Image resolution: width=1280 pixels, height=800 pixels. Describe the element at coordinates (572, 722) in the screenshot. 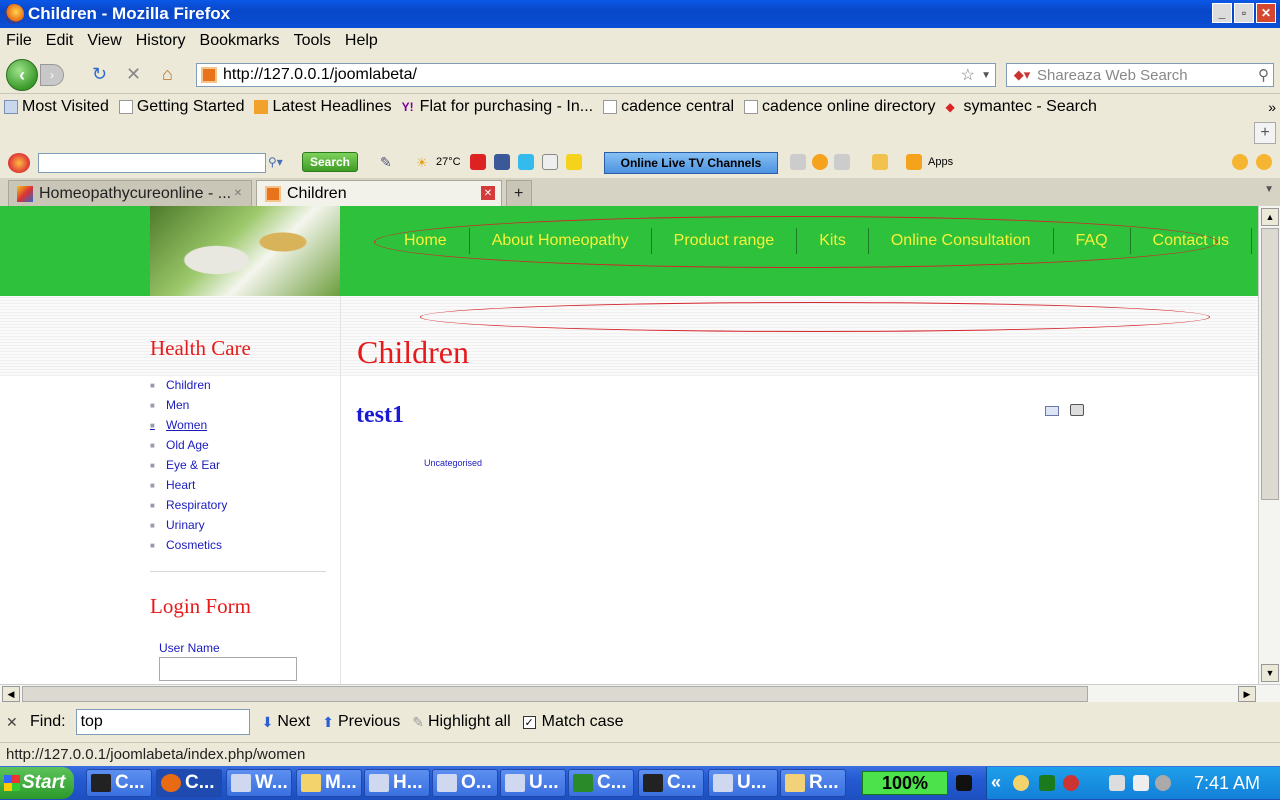

I see `match-case-checkbox: ✓ Match case` at that location.